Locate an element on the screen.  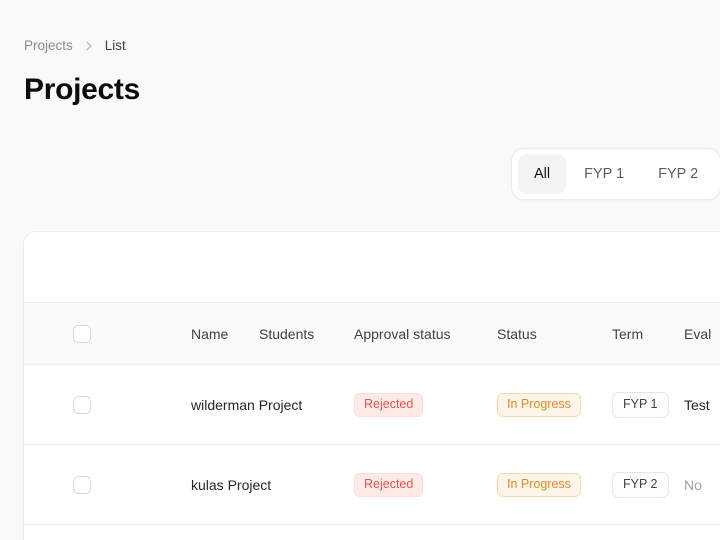
breadcrumb-item-list: List is located at coordinates (115, 46).